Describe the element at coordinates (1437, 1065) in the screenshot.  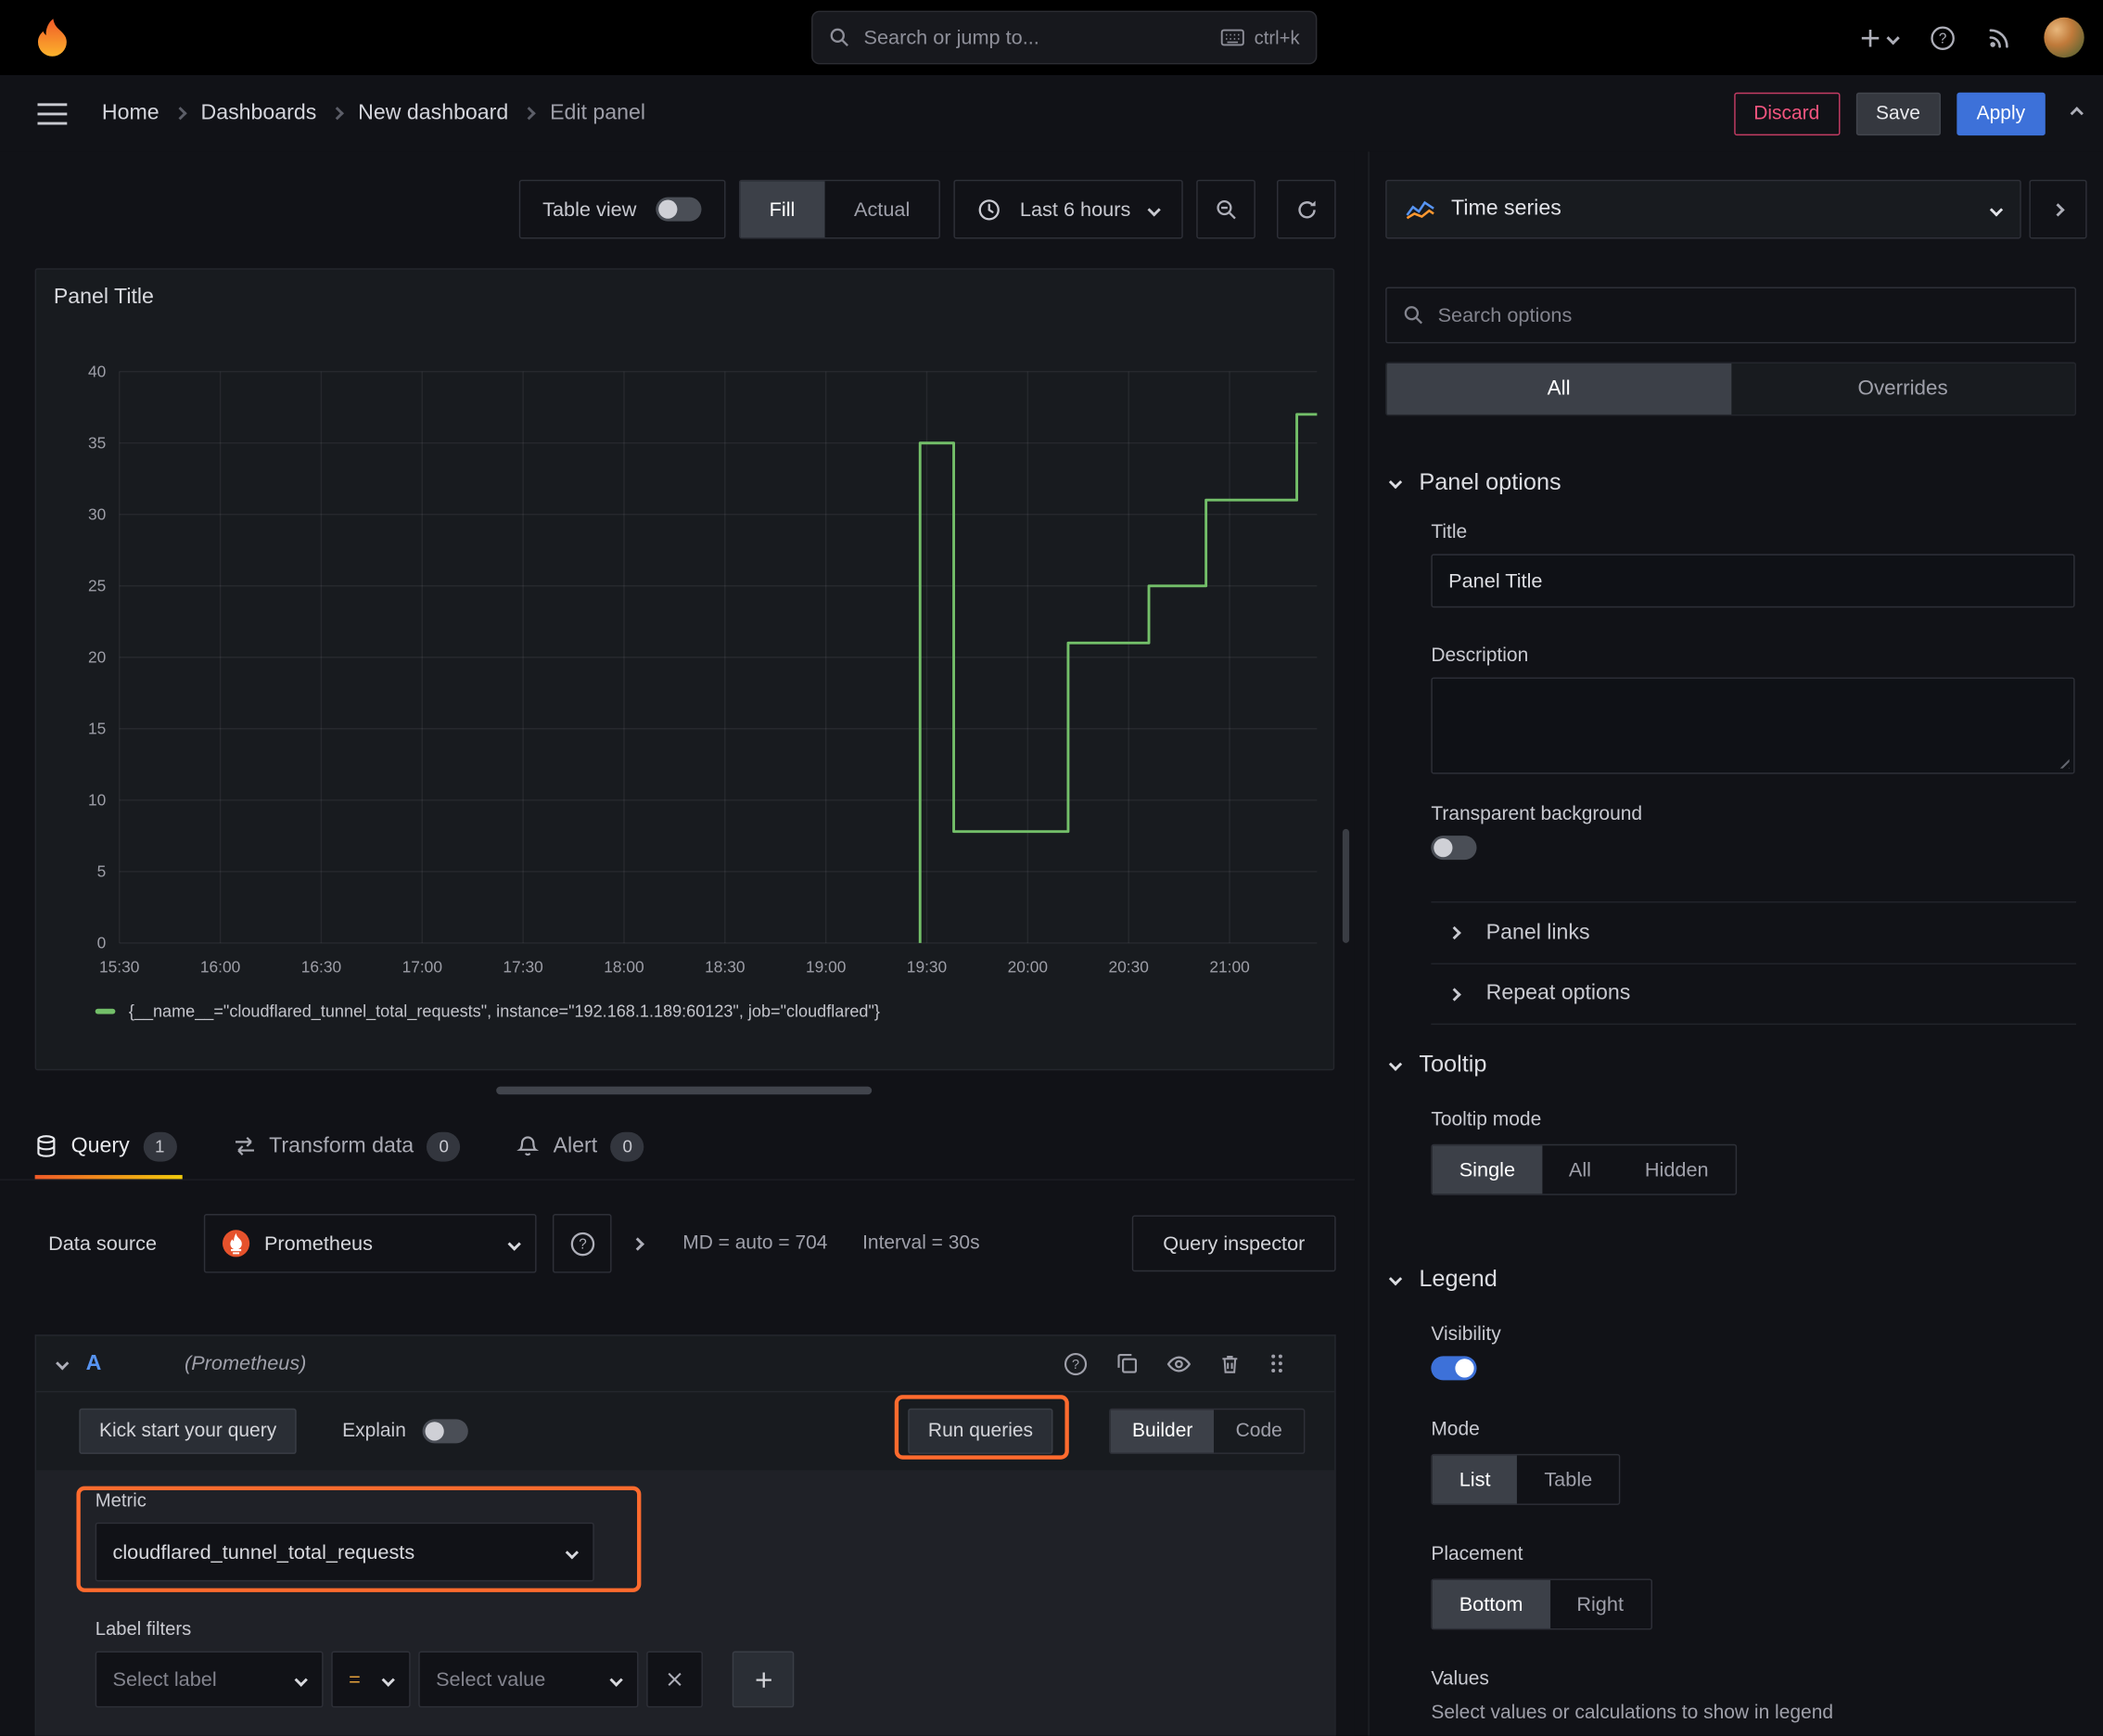
I see `tooltip-header: Tooltip` at that location.